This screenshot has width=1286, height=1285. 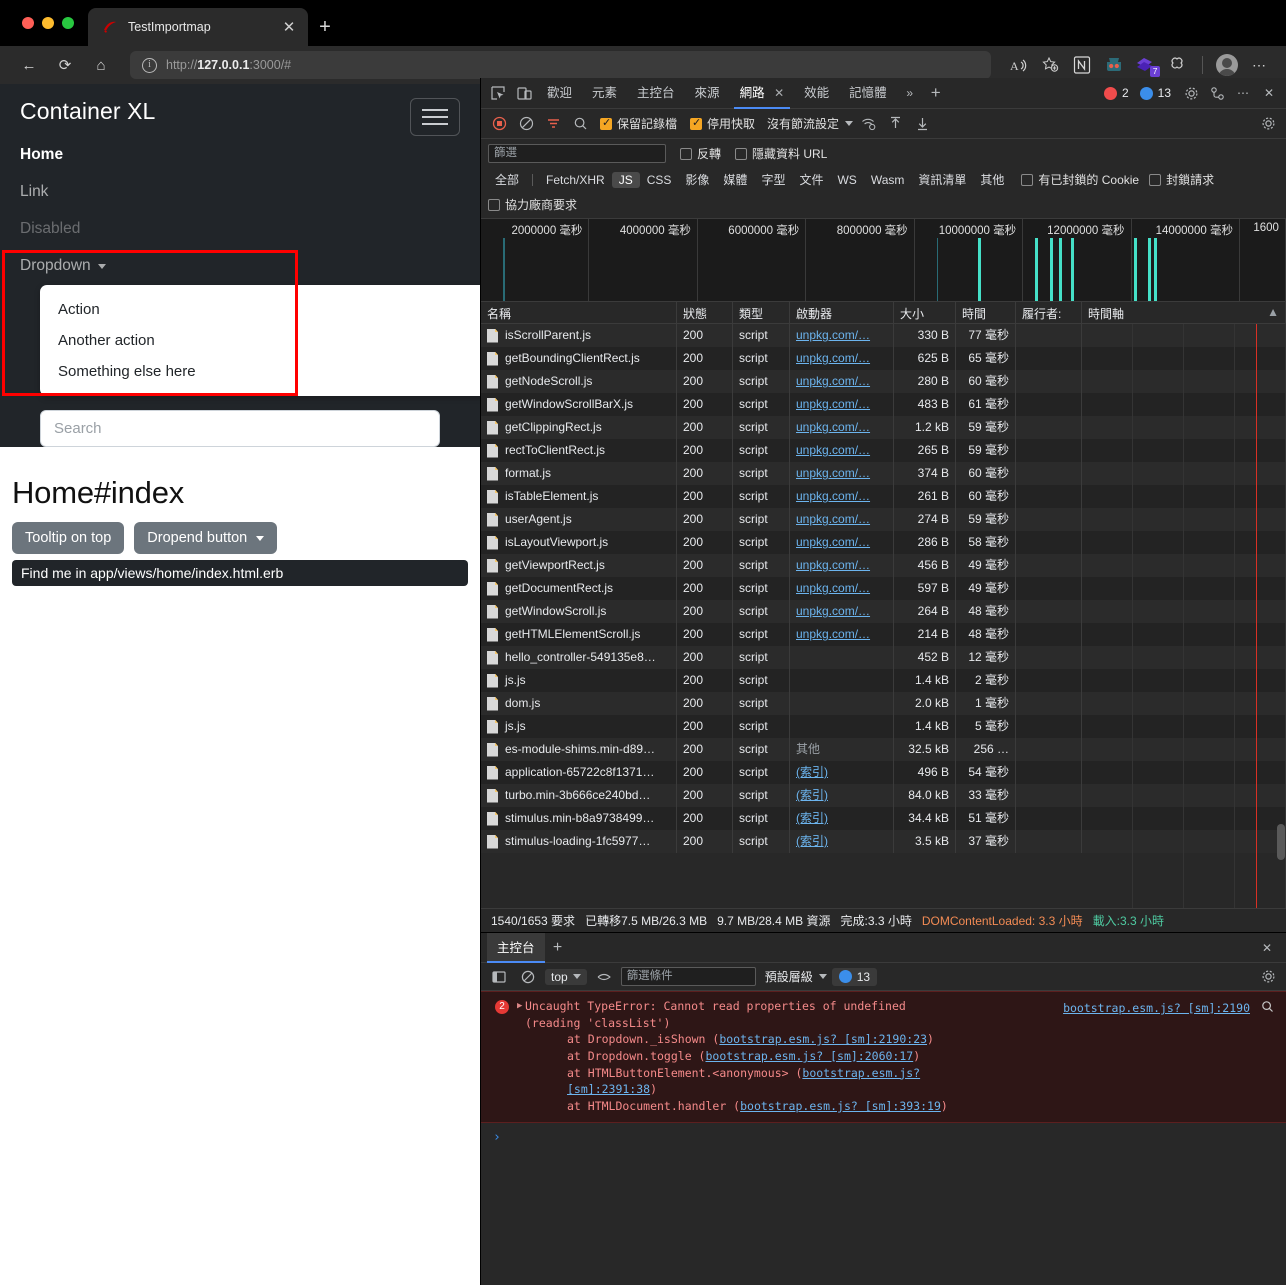 What do you see at coordinates (1184, 312) in the screenshot?
I see `column-header-waterfall: 時間軸 ▲` at bounding box center [1184, 312].